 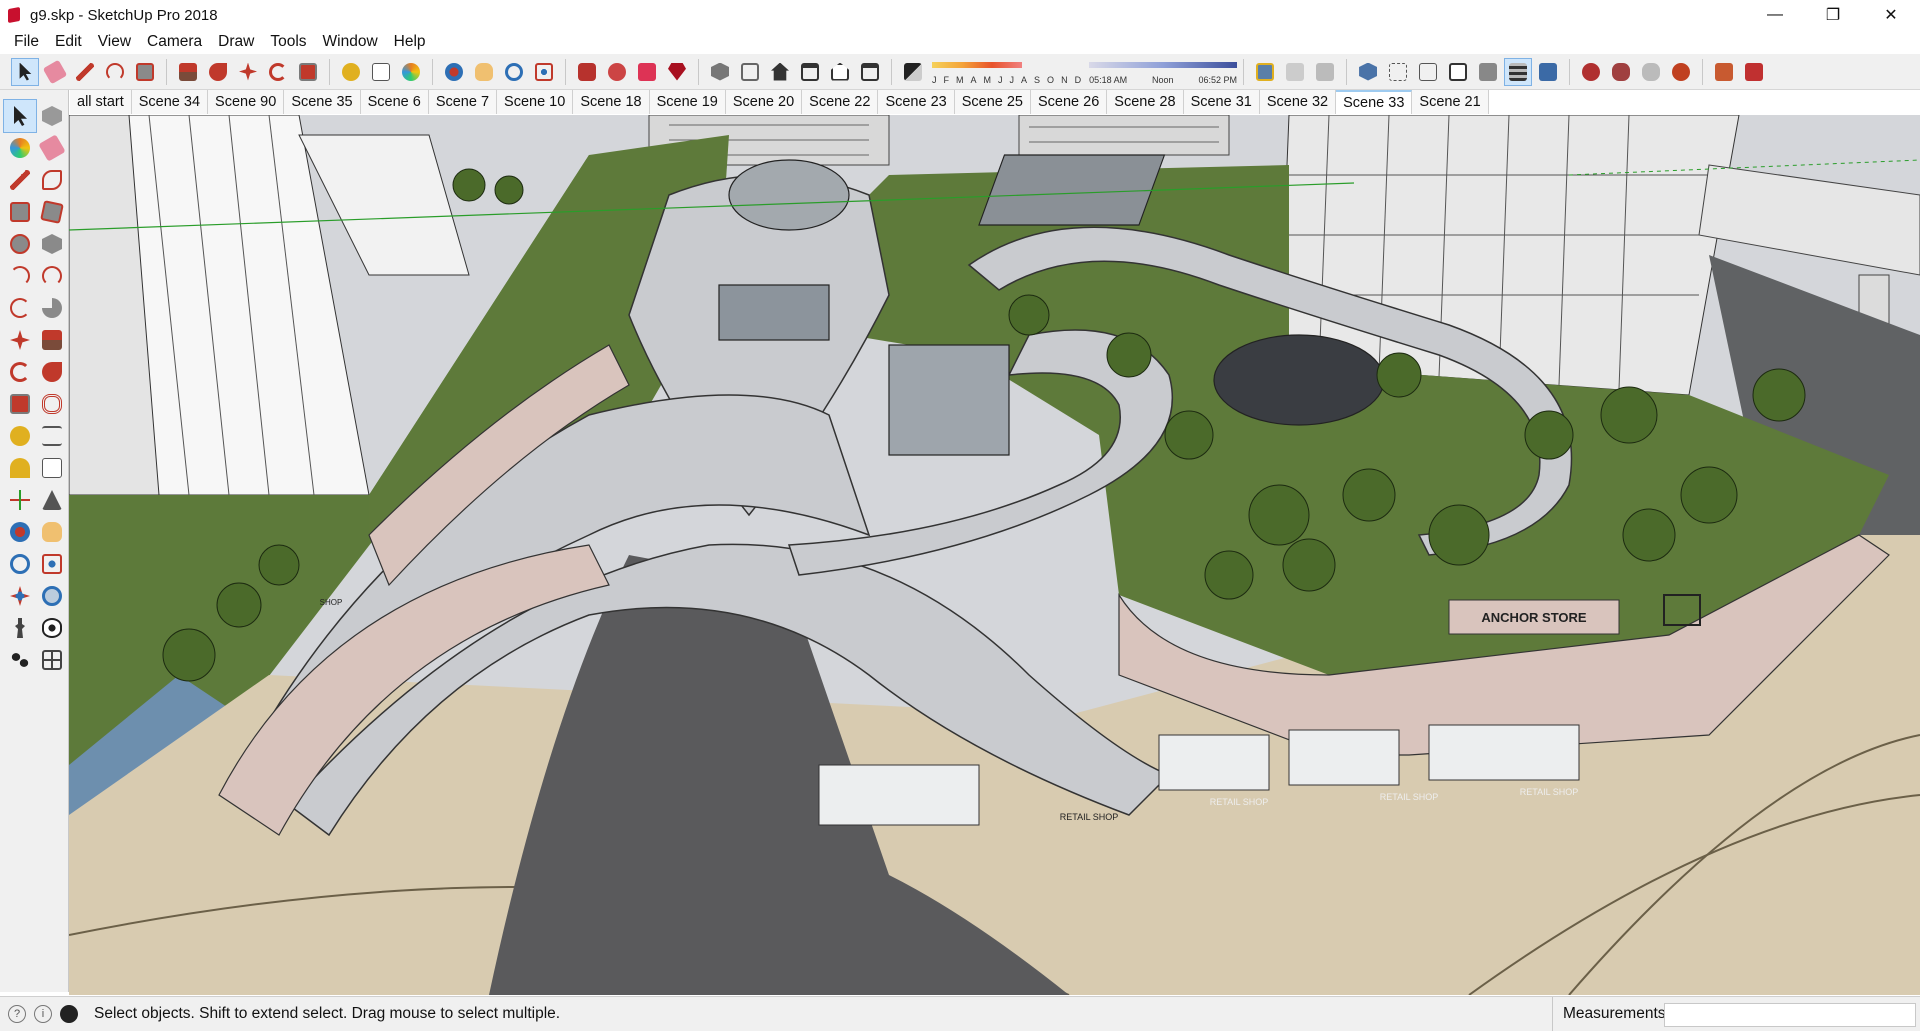 I want to click on rotated-rectangle-button, so click(x=52, y=212).